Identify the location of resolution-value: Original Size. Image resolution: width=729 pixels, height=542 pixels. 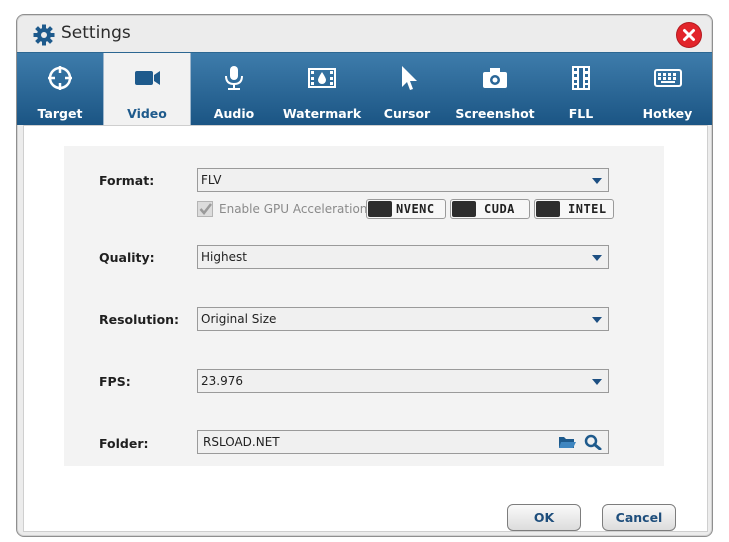
(239, 319).